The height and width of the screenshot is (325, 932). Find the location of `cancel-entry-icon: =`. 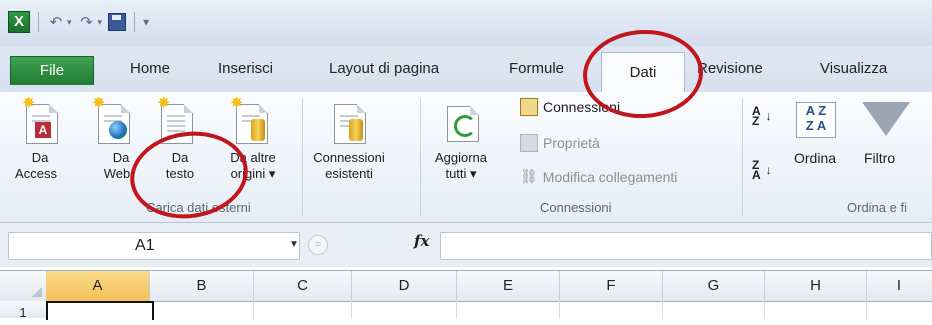

cancel-entry-icon: = is located at coordinates (318, 245).